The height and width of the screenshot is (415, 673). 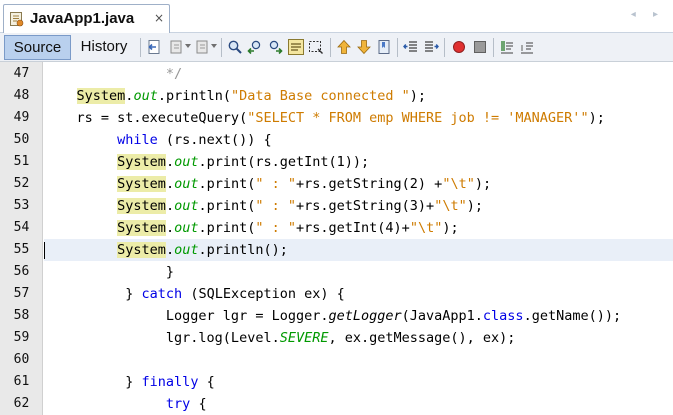 I want to click on shift-line-right-icon, so click(x=431, y=47).